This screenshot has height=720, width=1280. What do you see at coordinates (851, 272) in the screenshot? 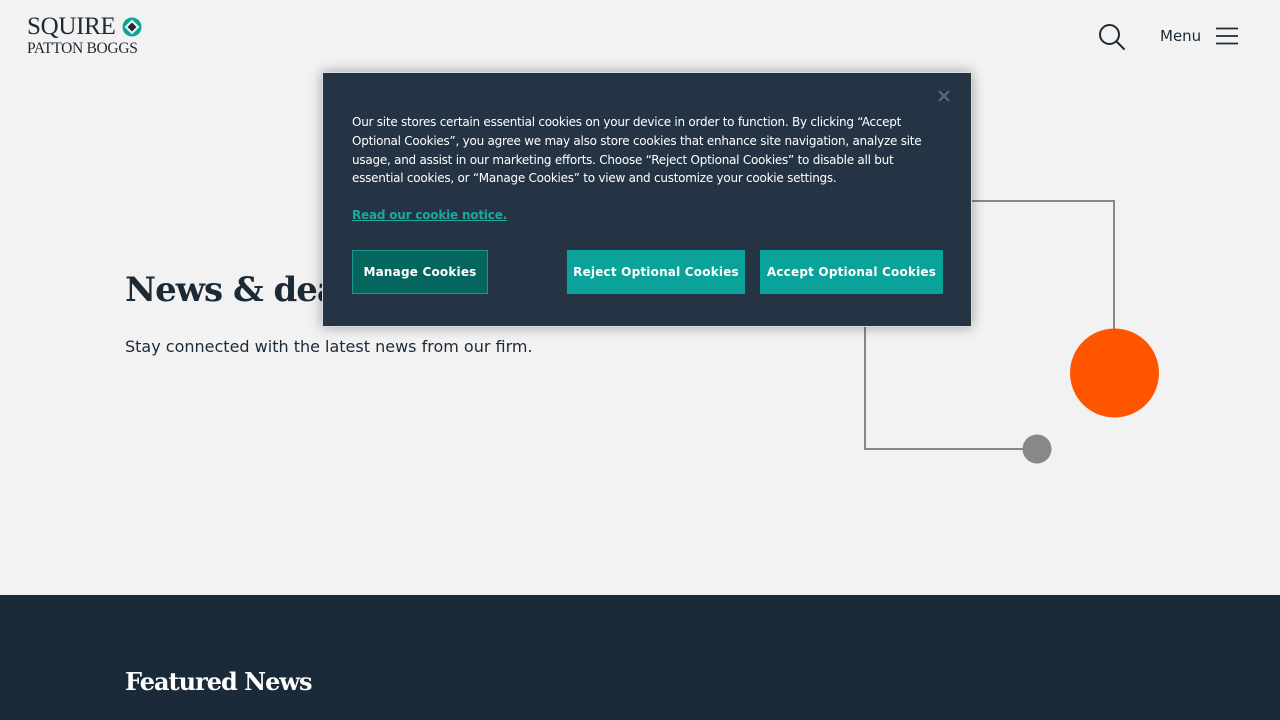
I see `accept-optional-cookies-button: Accept Optional Cookies` at bounding box center [851, 272].